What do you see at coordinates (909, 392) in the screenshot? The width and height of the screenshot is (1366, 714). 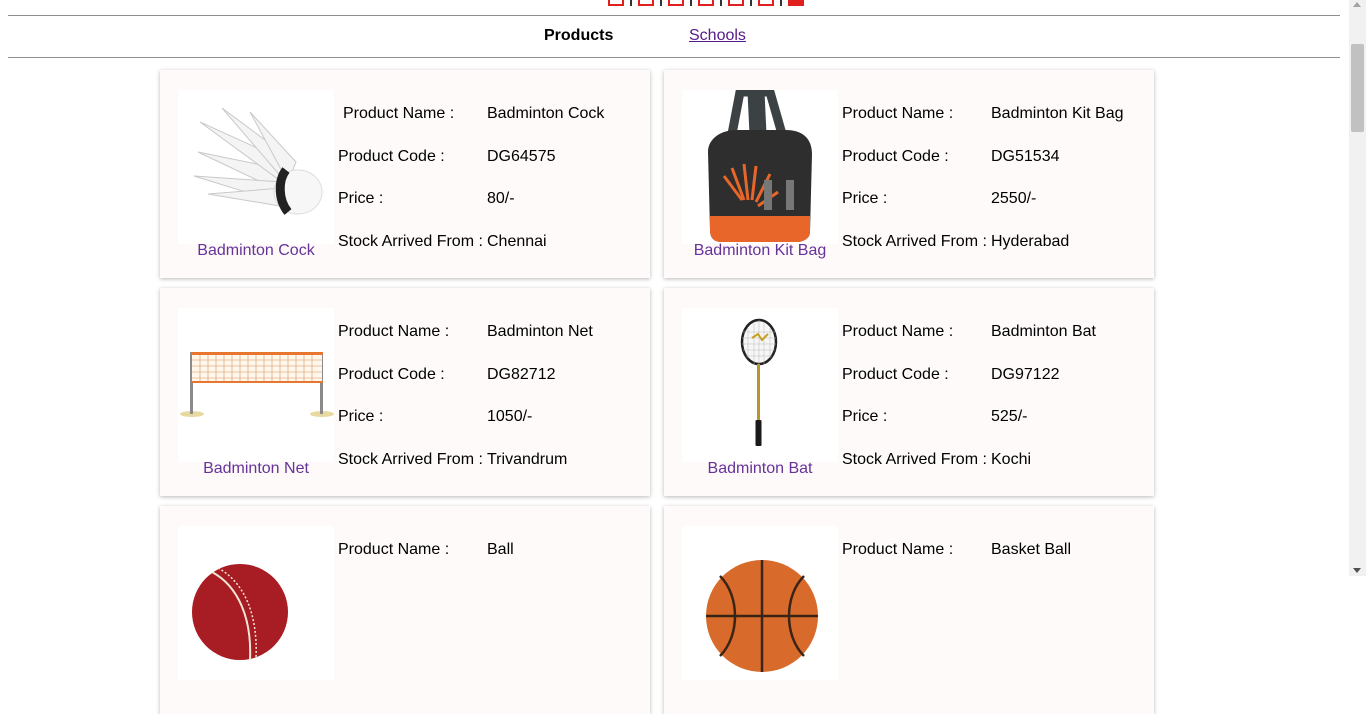 I see `product-card: Badminton Bat Product Name` at bounding box center [909, 392].